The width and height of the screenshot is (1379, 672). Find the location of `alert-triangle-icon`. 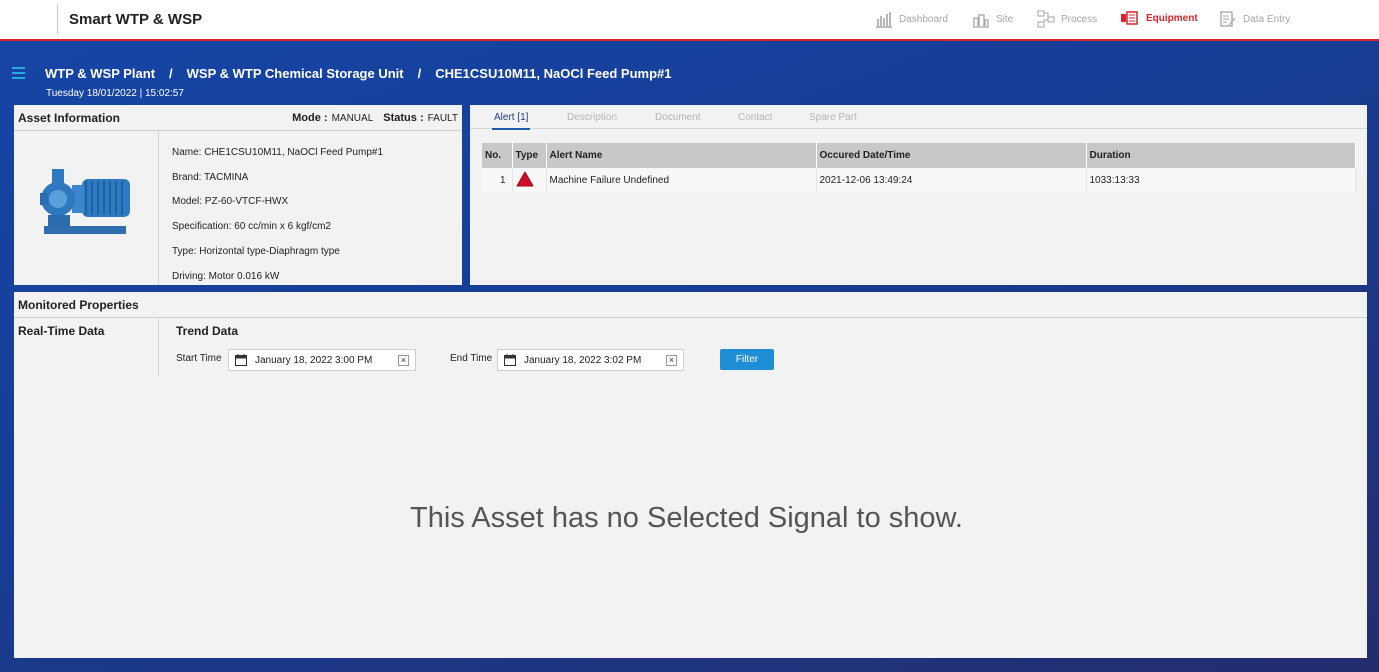

alert-triangle-icon is located at coordinates (524, 178).